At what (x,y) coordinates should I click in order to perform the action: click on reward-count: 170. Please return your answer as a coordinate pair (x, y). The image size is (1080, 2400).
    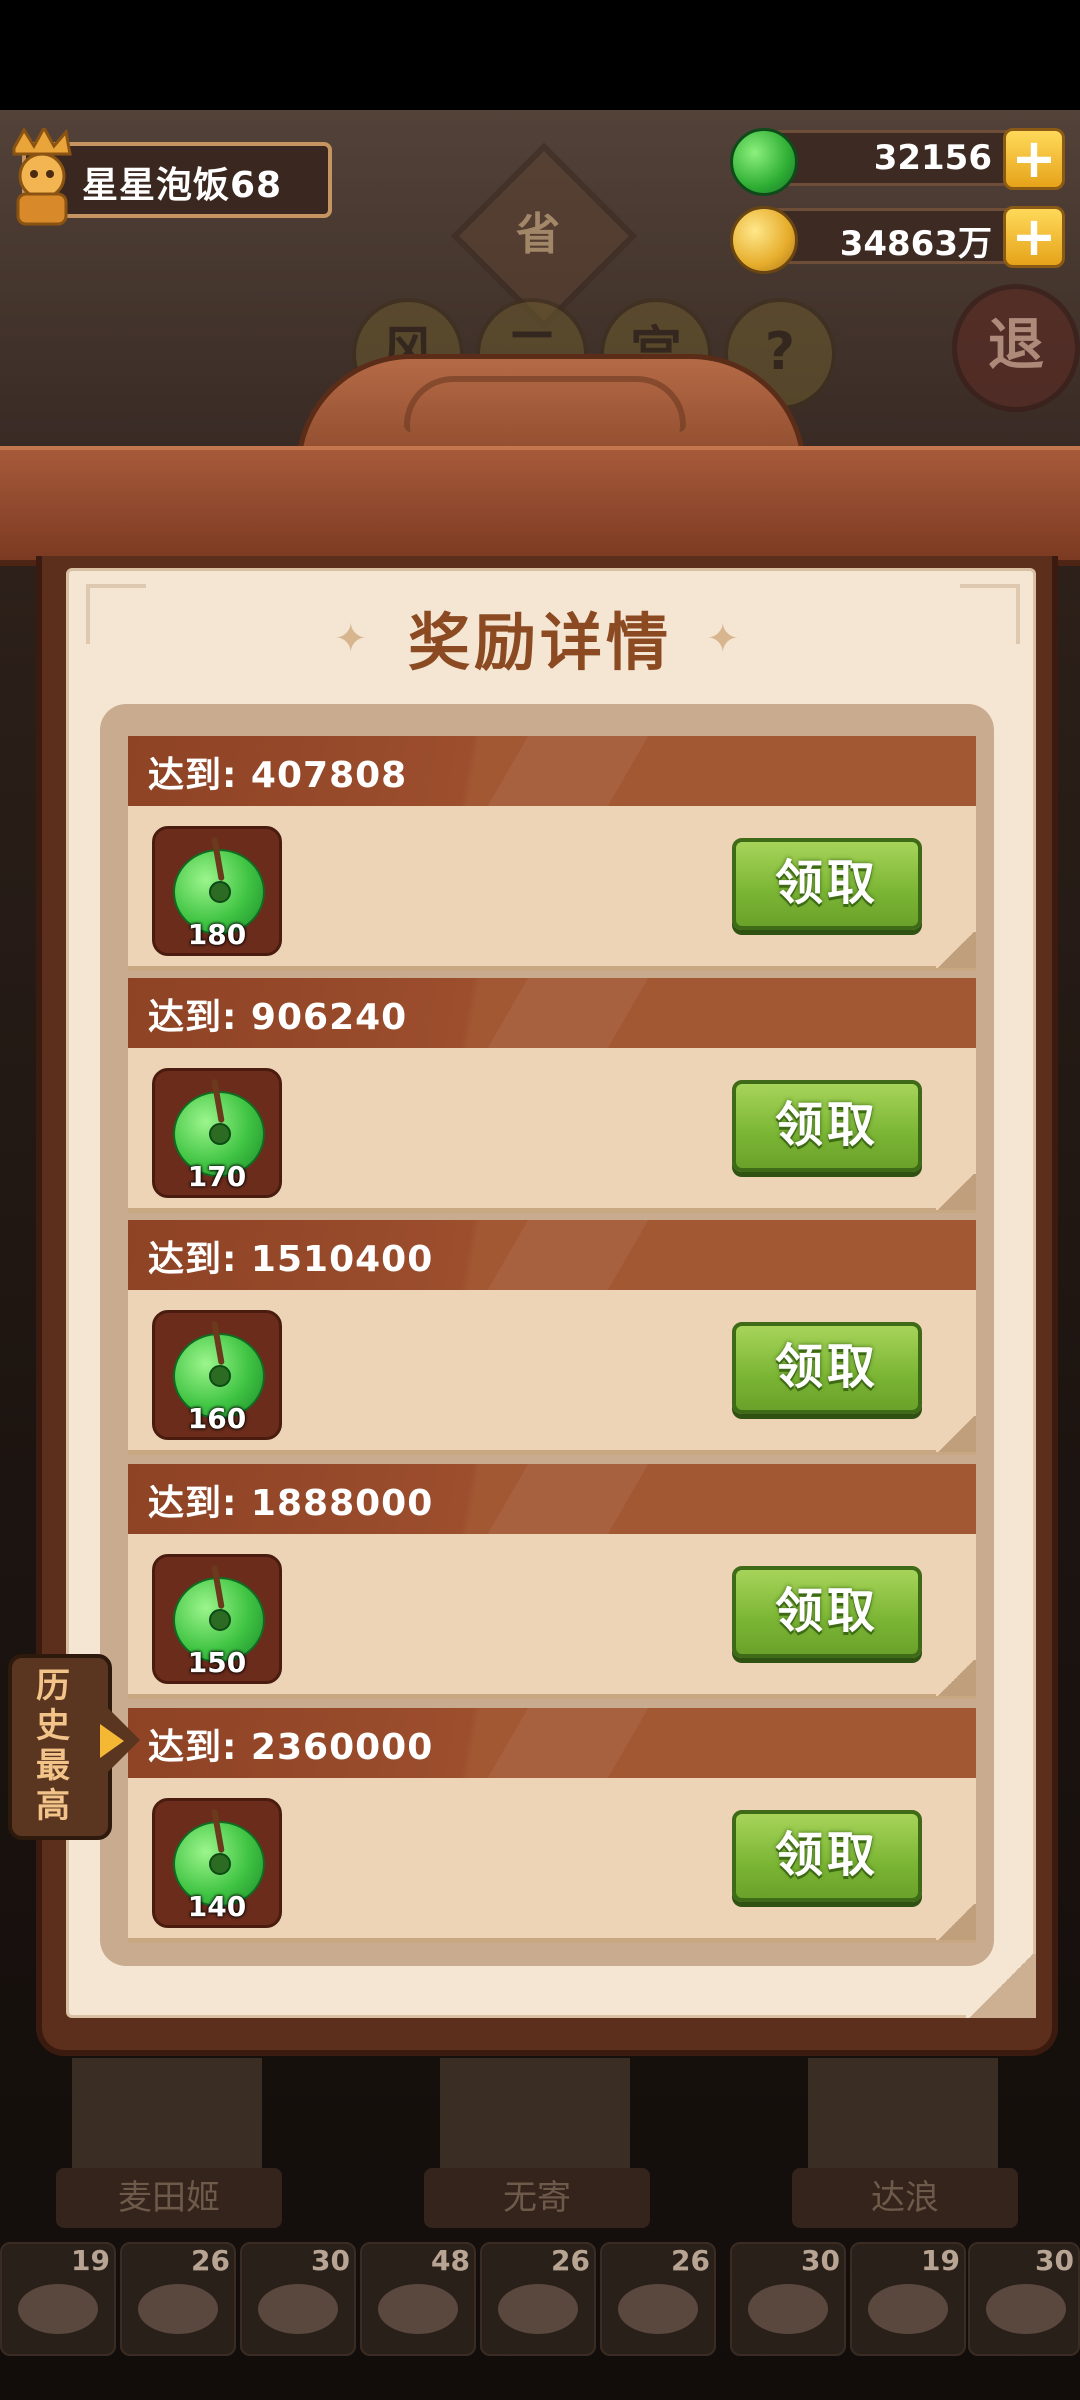
    Looking at the image, I should click on (217, 1176).